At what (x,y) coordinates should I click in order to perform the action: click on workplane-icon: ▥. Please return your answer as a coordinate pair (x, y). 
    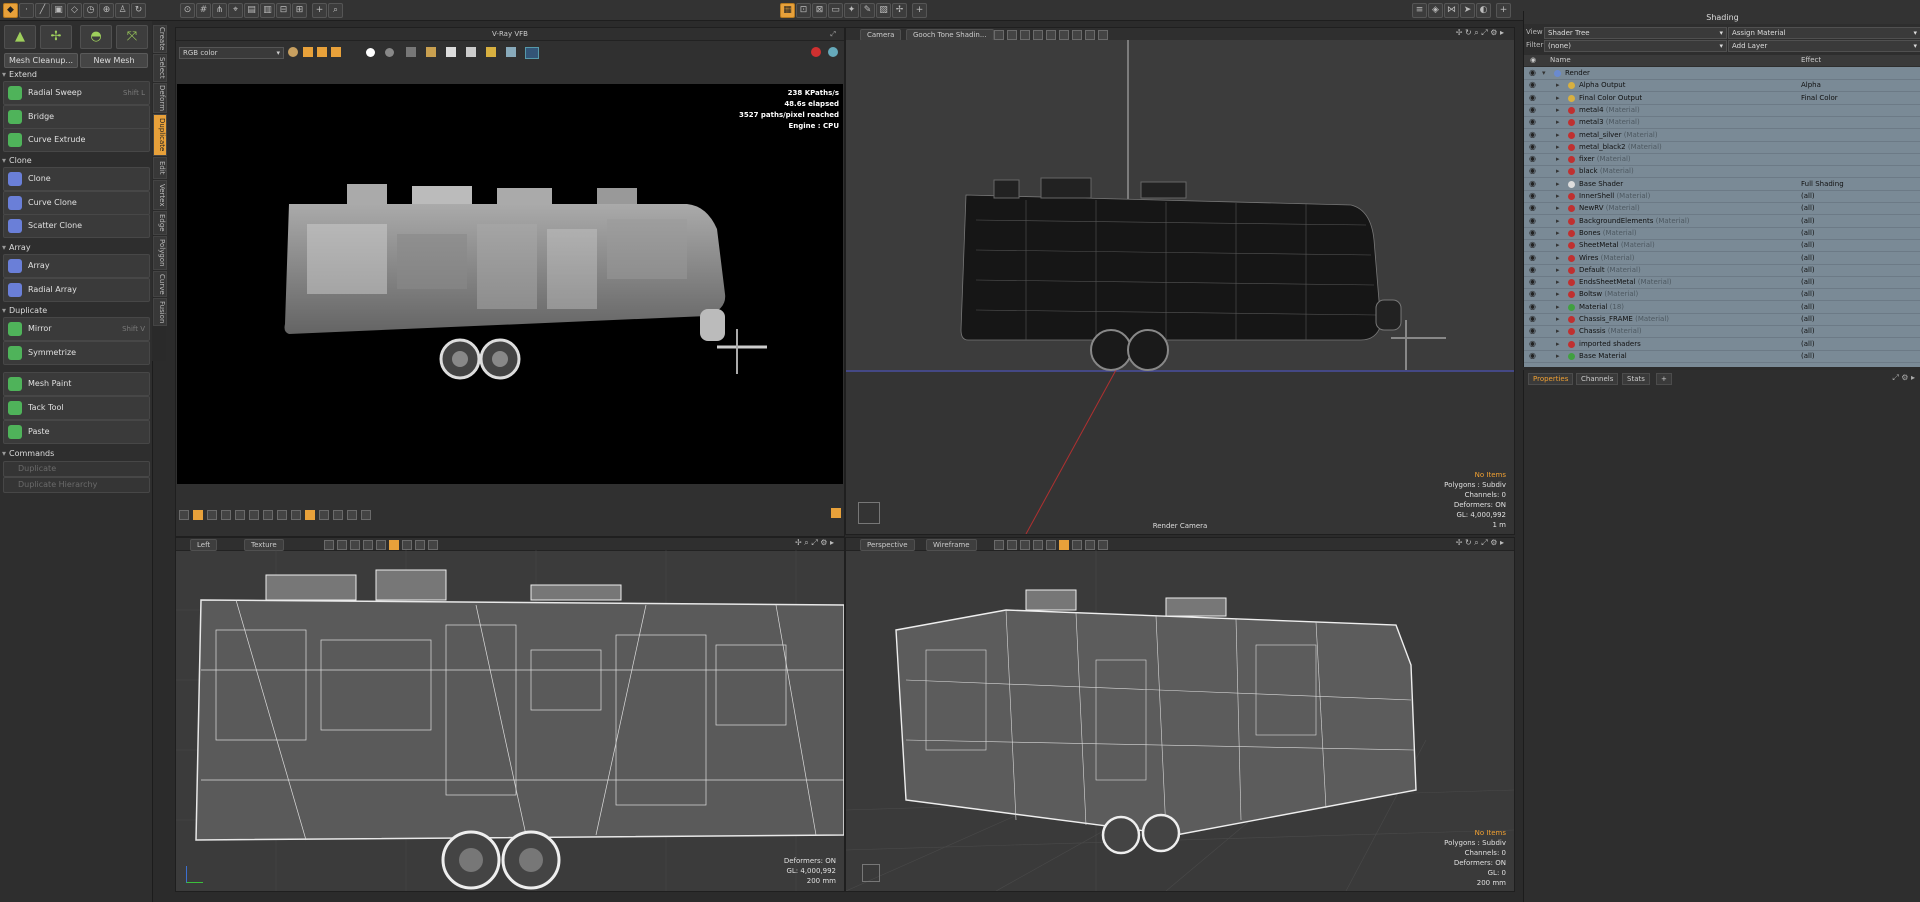
    Looking at the image, I should click on (267, 10).